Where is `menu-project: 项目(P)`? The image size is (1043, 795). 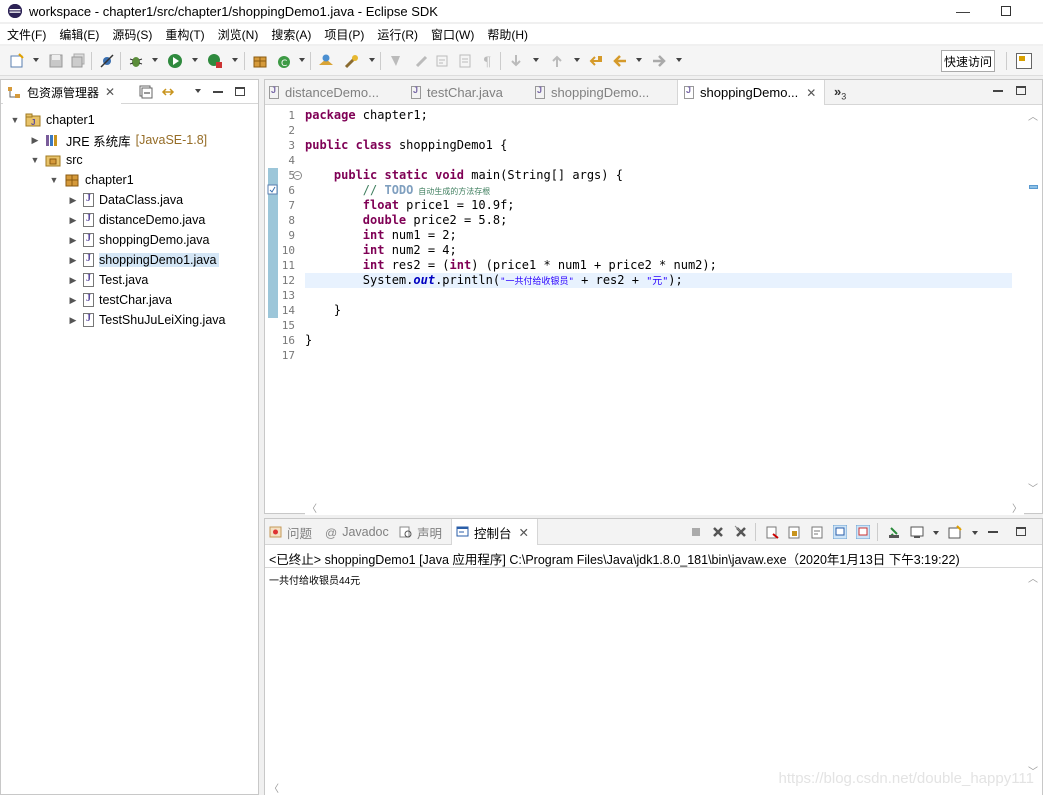 menu-project: 项目(P) is located at coordinates (343, 34).